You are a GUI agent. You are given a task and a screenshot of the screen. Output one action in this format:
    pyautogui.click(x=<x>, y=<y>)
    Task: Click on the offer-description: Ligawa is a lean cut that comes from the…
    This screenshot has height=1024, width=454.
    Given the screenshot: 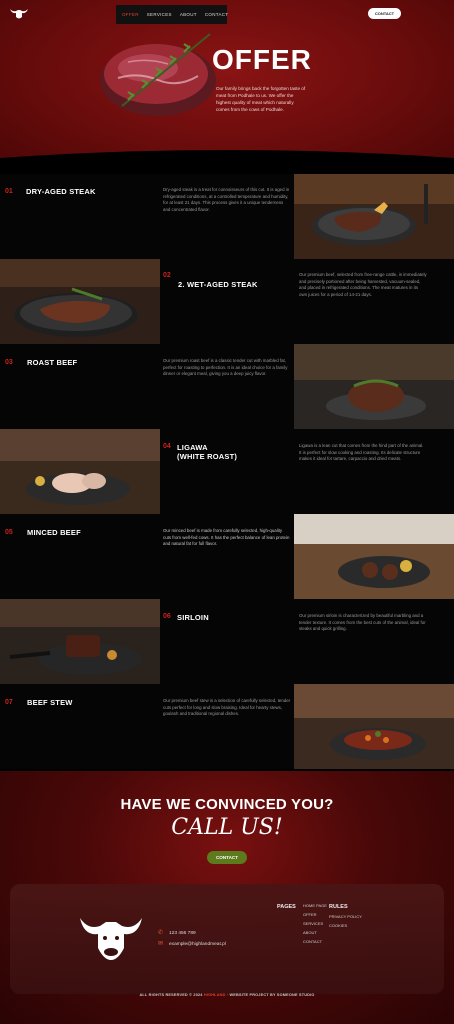 What is the action you would take?
    pyautogui.click(x=361, y=452)
    